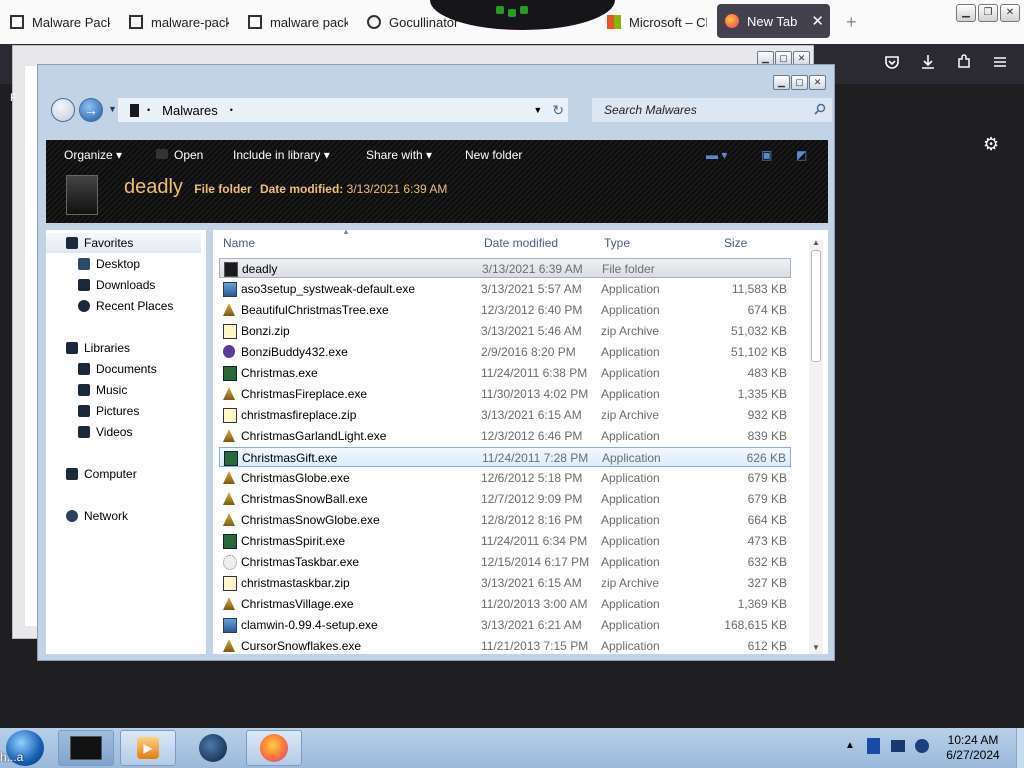 The image size is (1024, 768). I want to click on tab-microsoft: Microsoft – Cl, so click(657, 22).